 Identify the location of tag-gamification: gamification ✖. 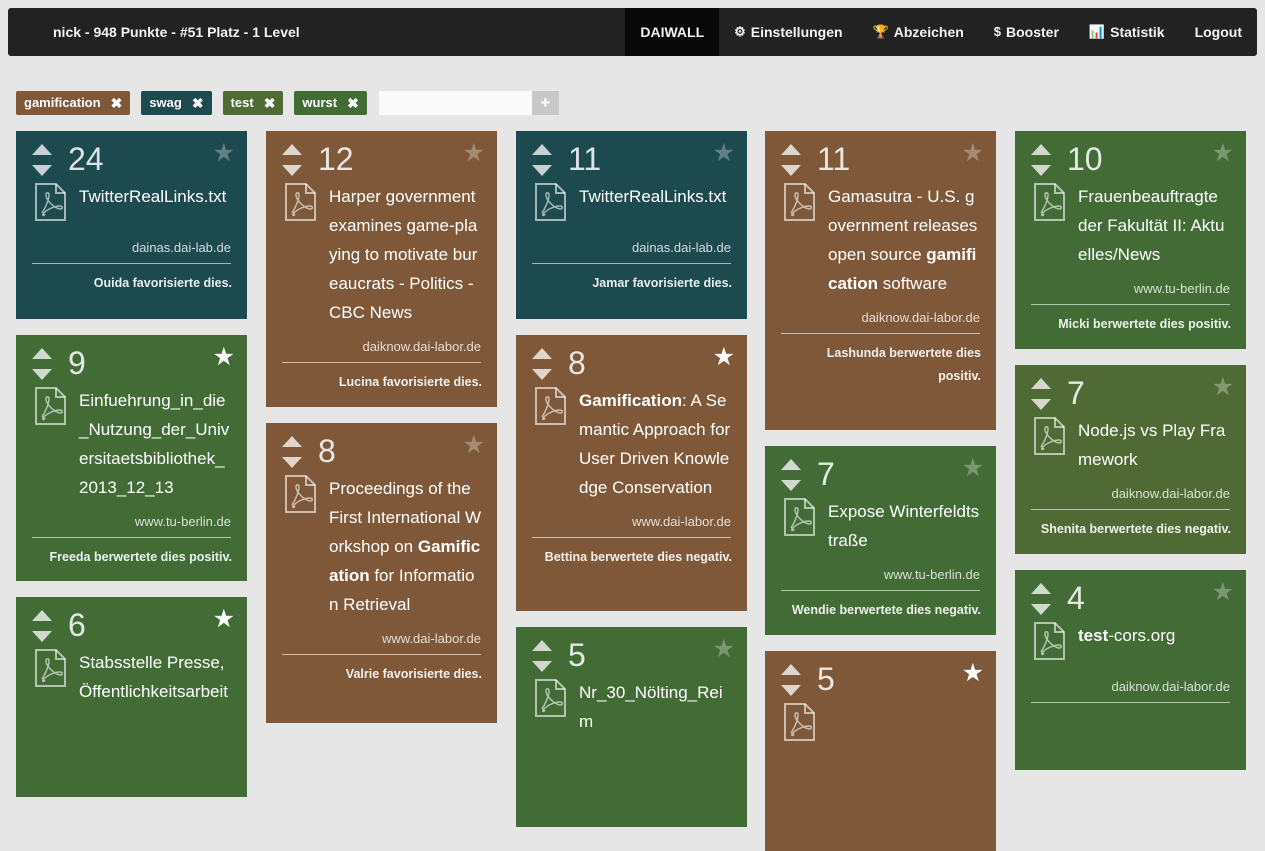
(73, 103).